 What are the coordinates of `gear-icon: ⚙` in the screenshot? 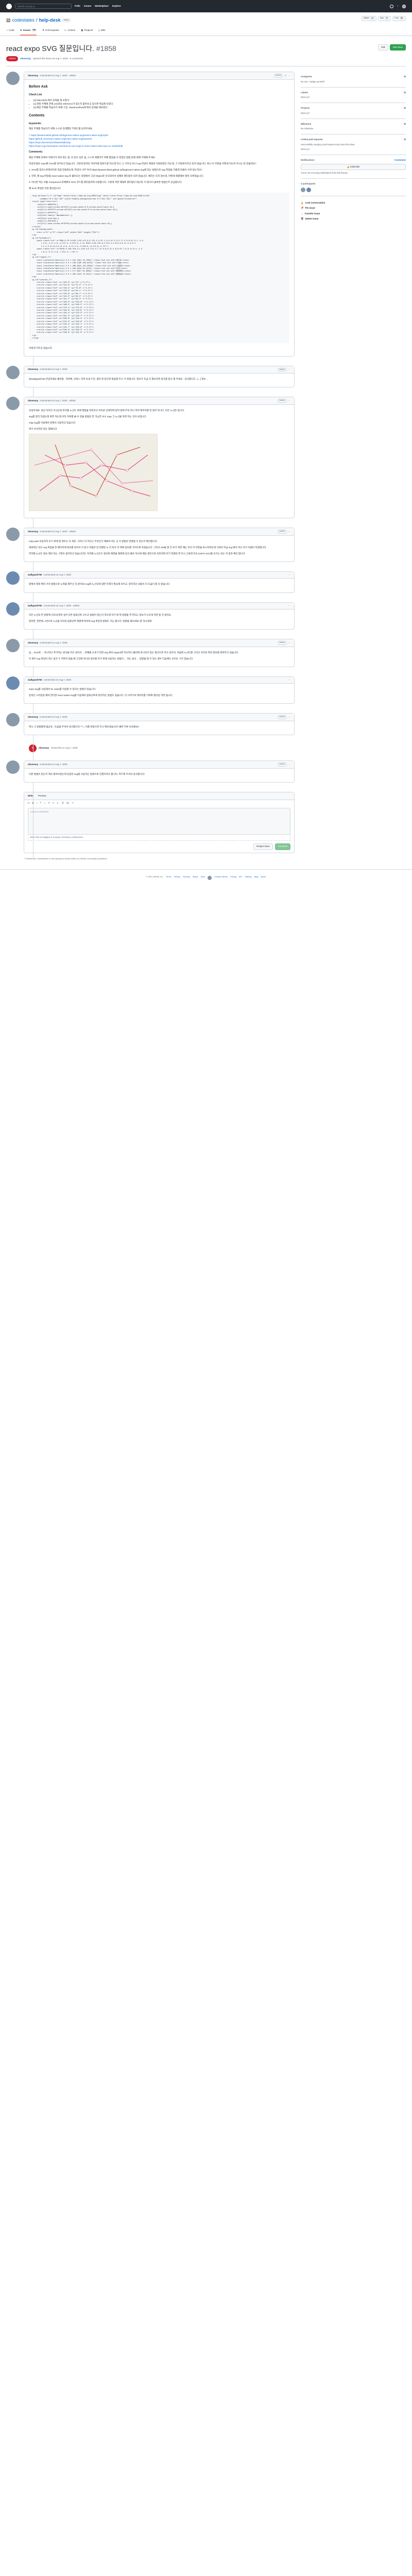 It's located at (405, 124).